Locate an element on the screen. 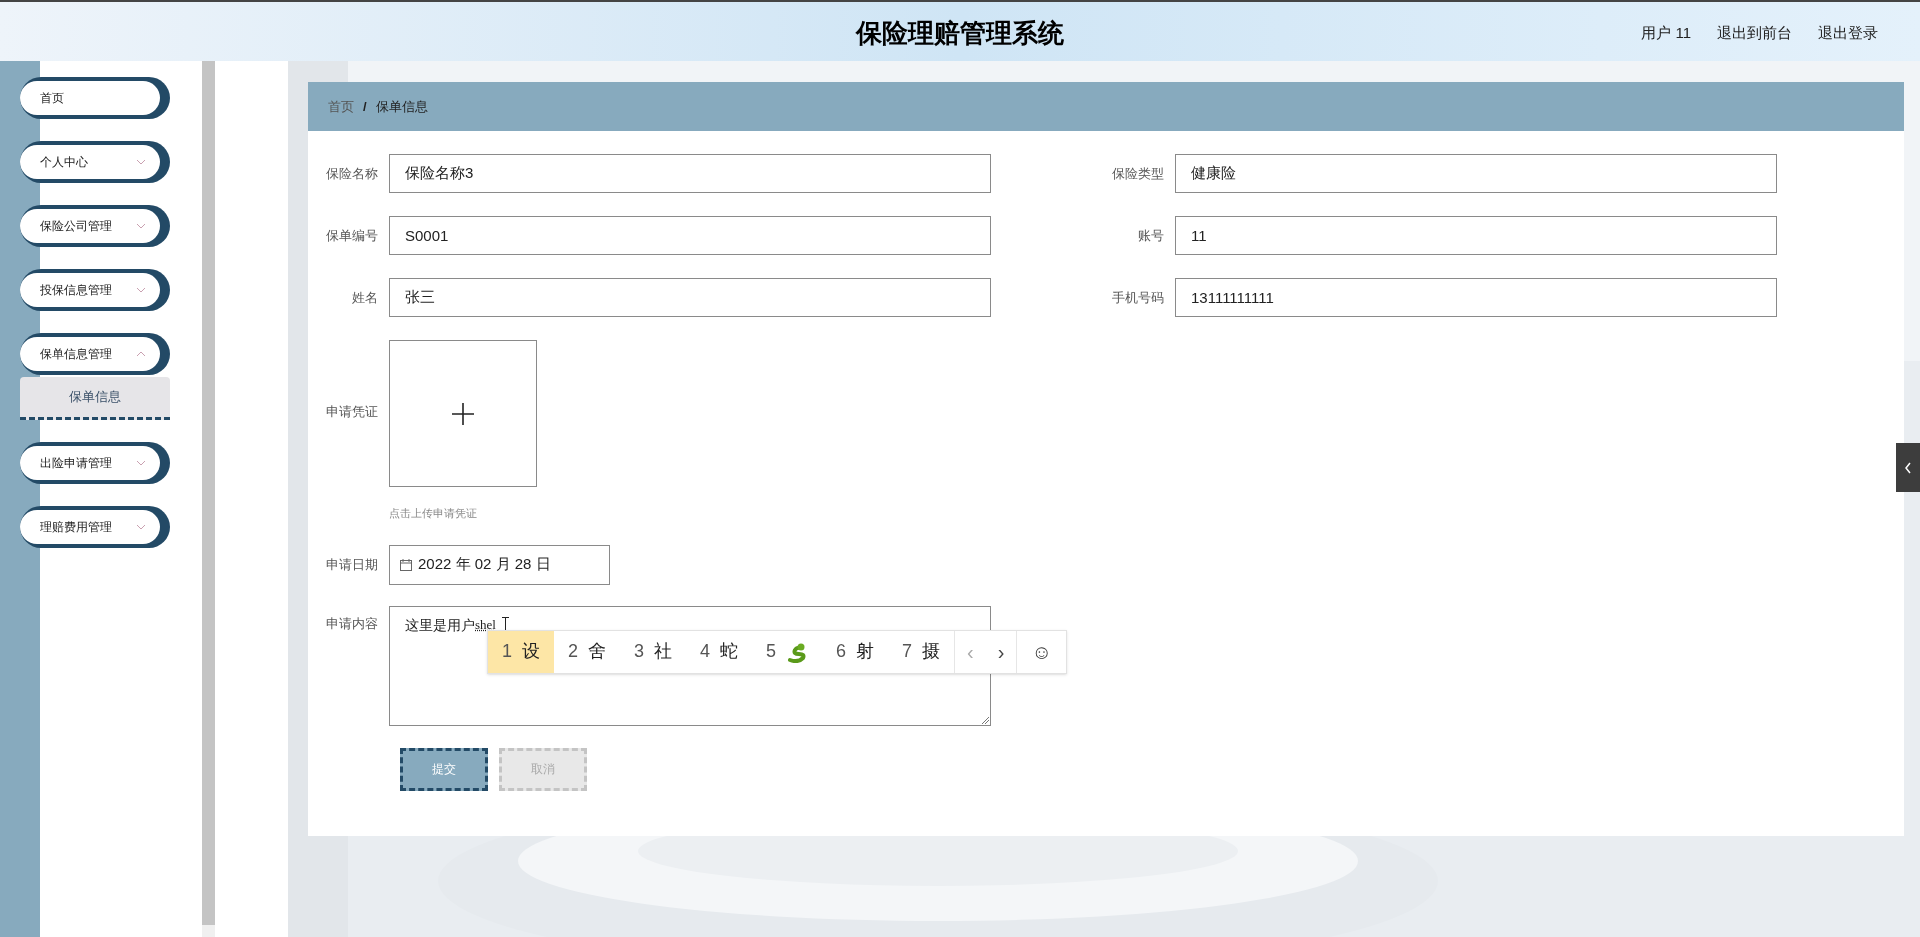  field-label: 保险类型 is located at coordinates (1138, 174).